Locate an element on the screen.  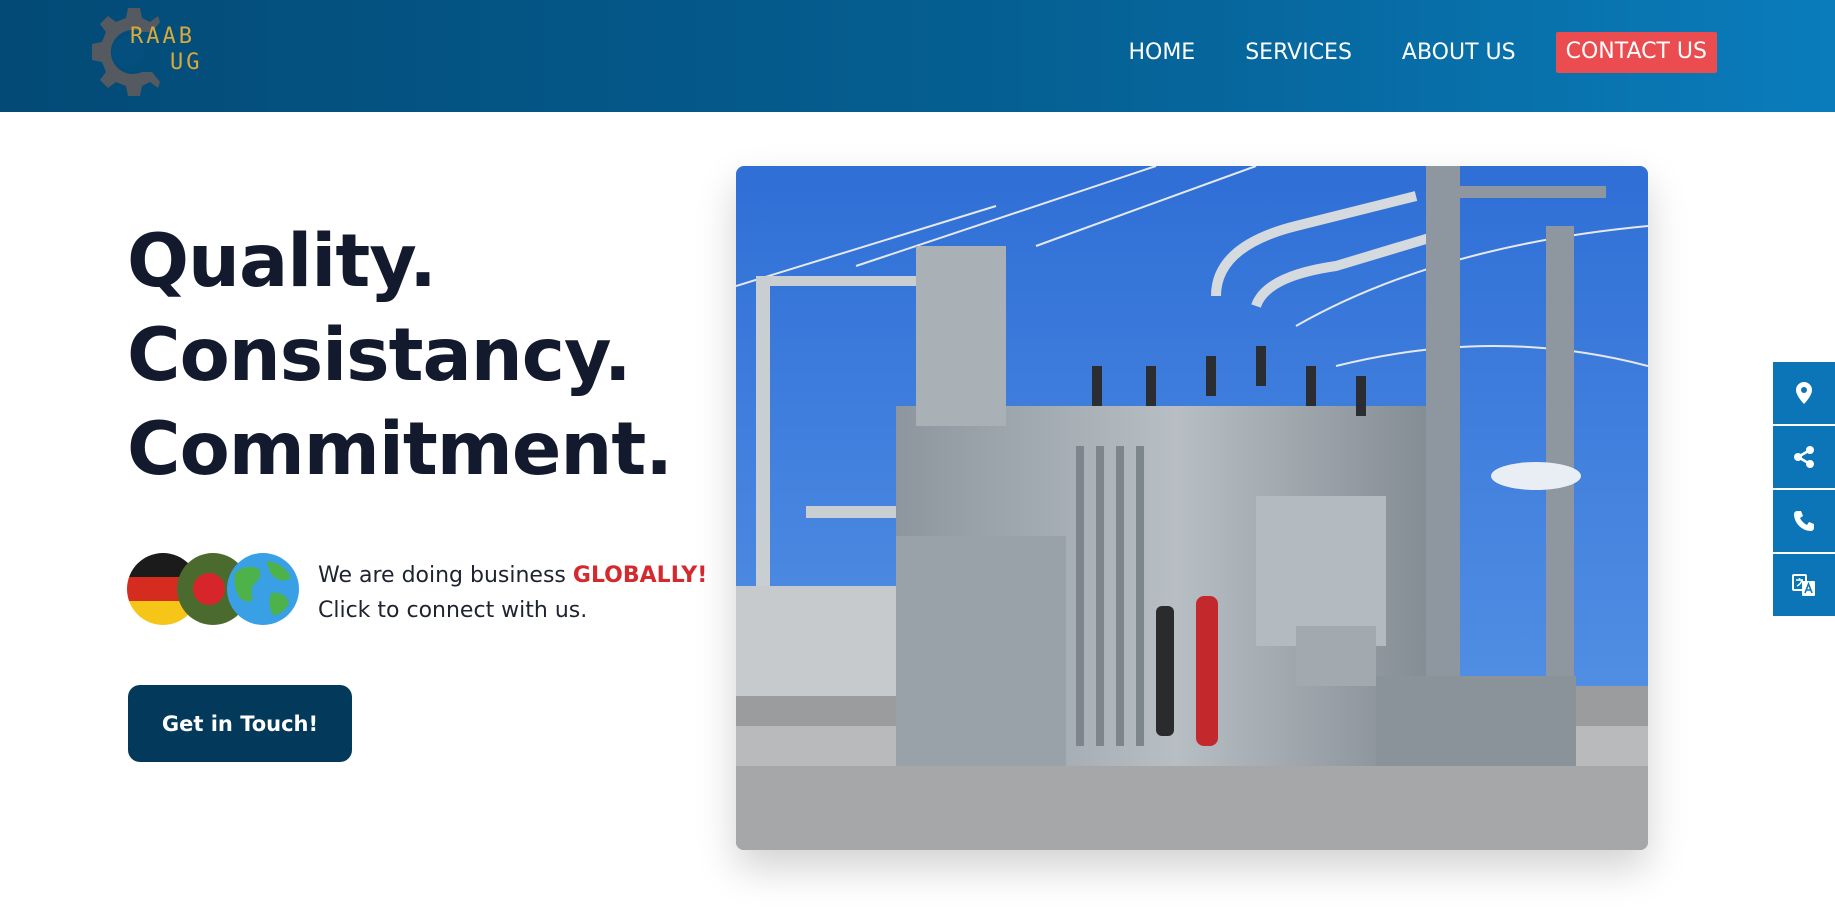
side-toolbar is located at coordinates (1804, 490).